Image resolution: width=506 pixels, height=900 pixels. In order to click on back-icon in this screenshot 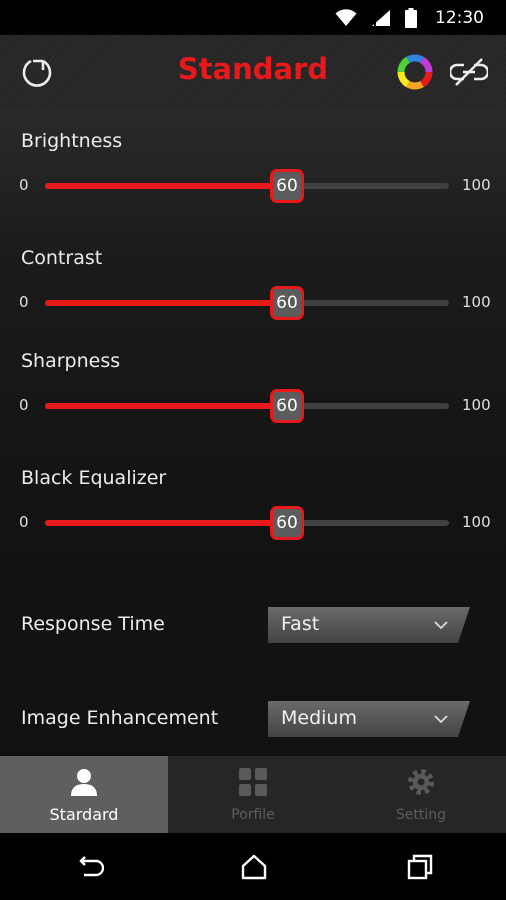, I will do `click(90, 867)`.